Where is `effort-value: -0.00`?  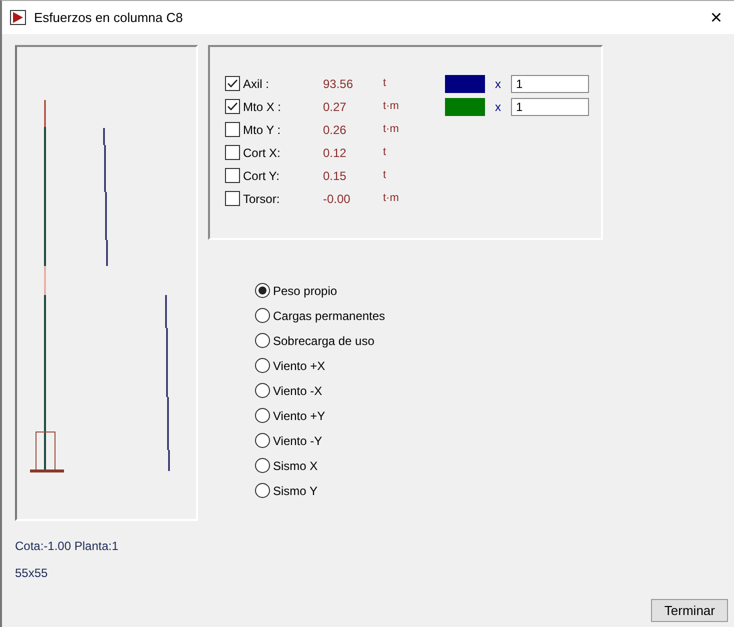 effort-value: -0.00 is located at coordinates (337, 199).